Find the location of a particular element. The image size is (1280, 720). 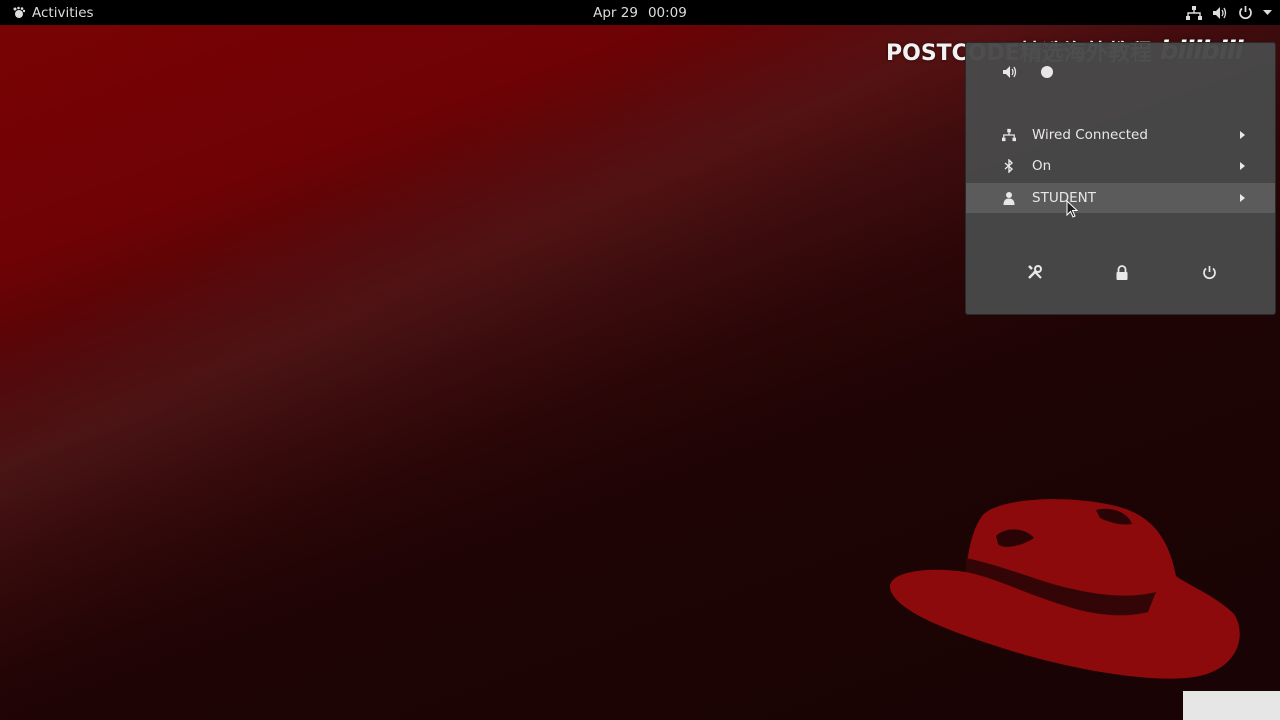

gnome-foot-icon is located at coordinates (19, 12).